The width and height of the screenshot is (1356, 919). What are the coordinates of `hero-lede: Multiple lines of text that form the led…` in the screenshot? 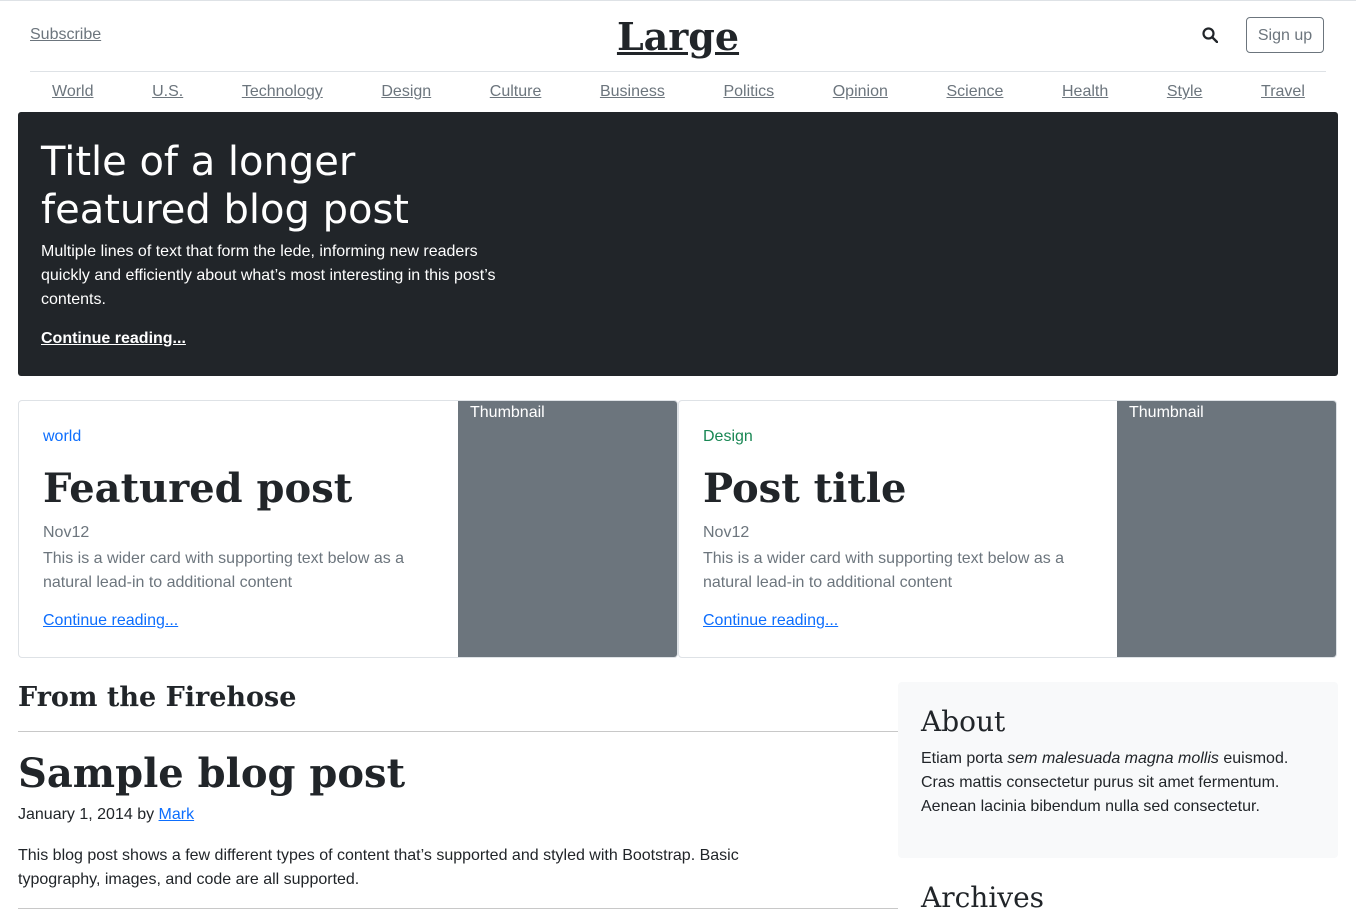 It's located at (268, 275).